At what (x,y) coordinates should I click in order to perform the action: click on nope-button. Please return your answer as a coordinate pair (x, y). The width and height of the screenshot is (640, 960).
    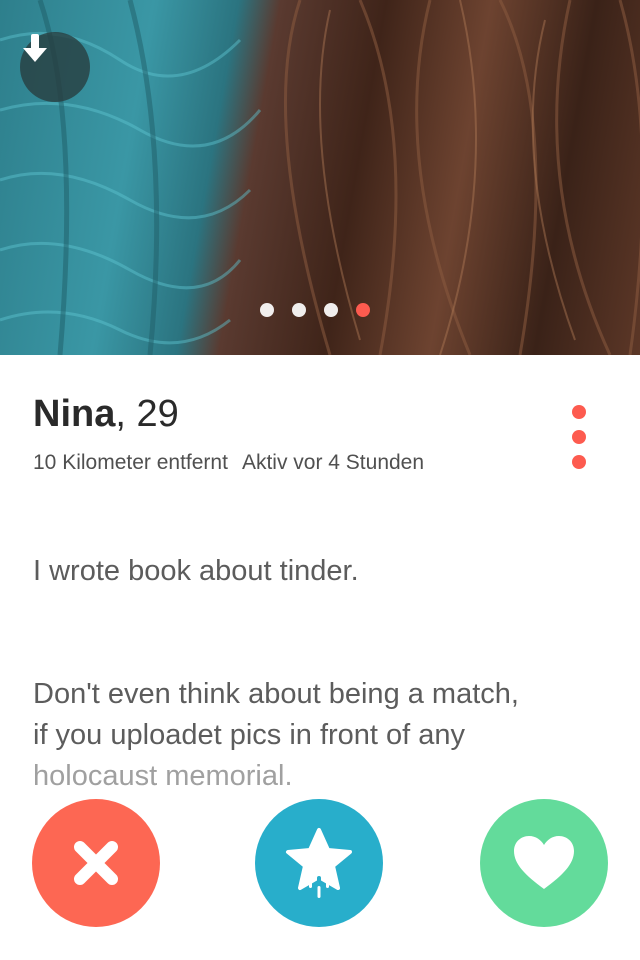
    Looking at the image, I should click on (96, 863).